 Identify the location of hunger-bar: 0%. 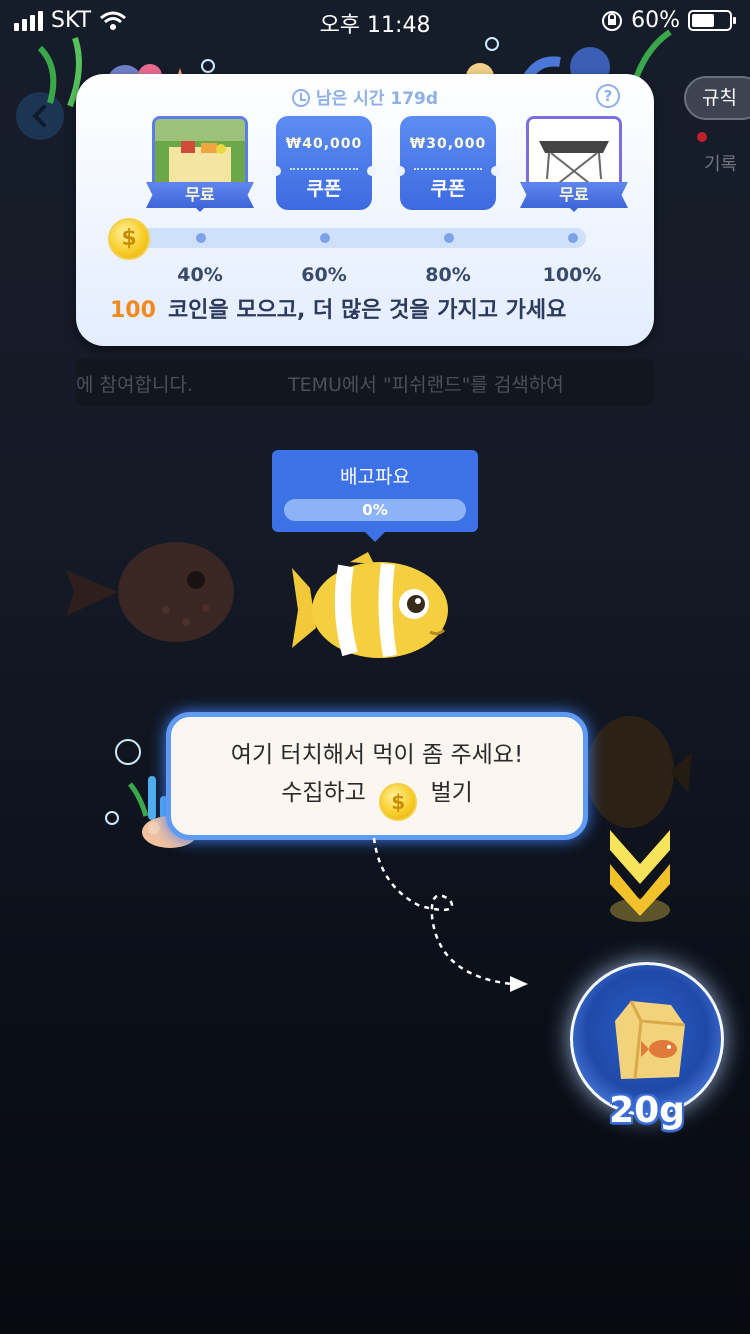
(375, 510).